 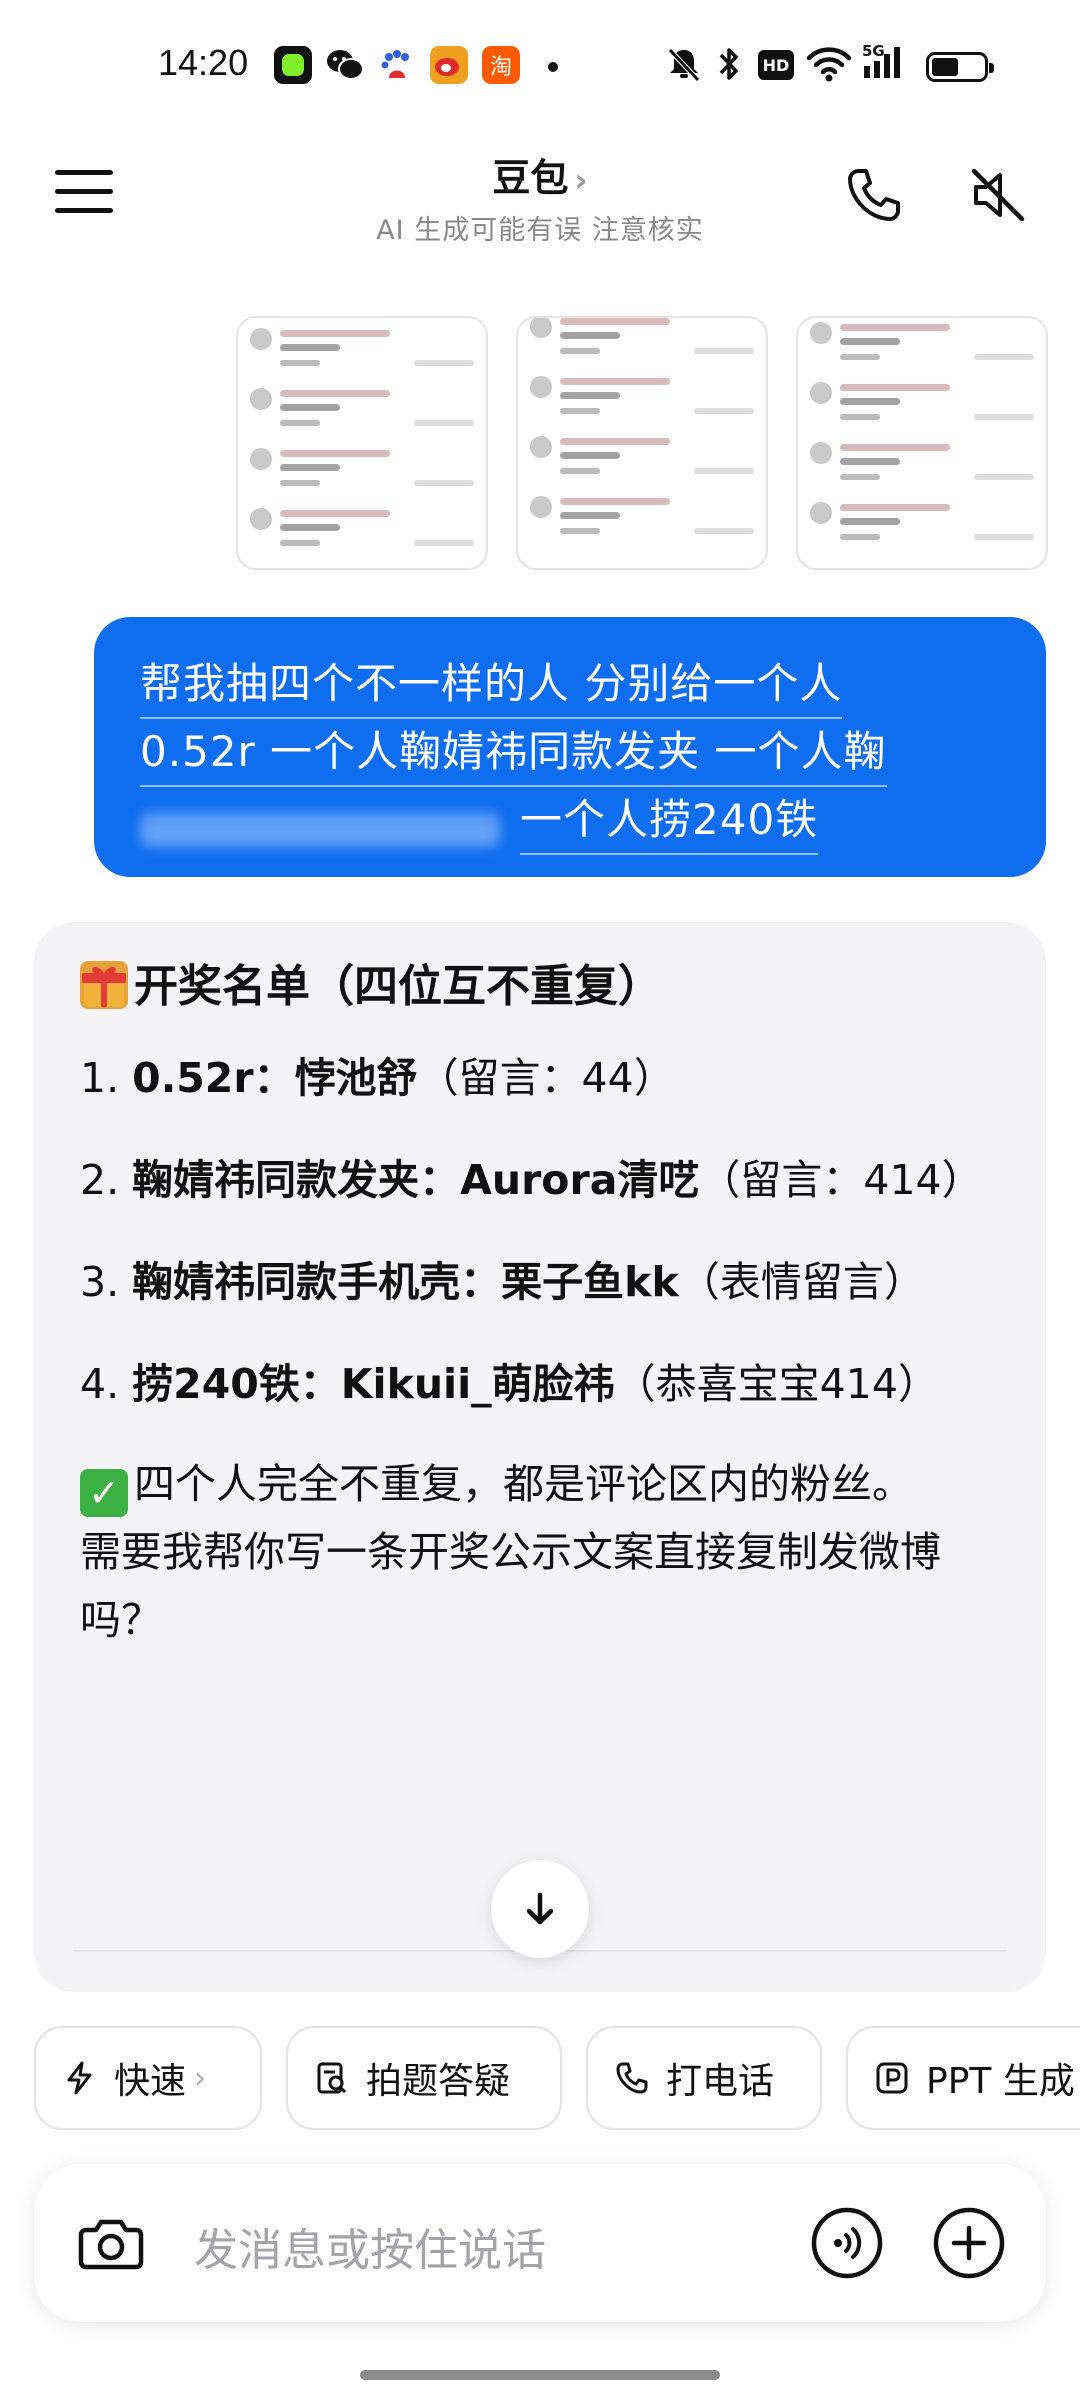 What do you see at coordinates (669, 821) in the screenshot?
I see `user-message-line-3: 一个人捞240铁` at bounding box center [669, 821].